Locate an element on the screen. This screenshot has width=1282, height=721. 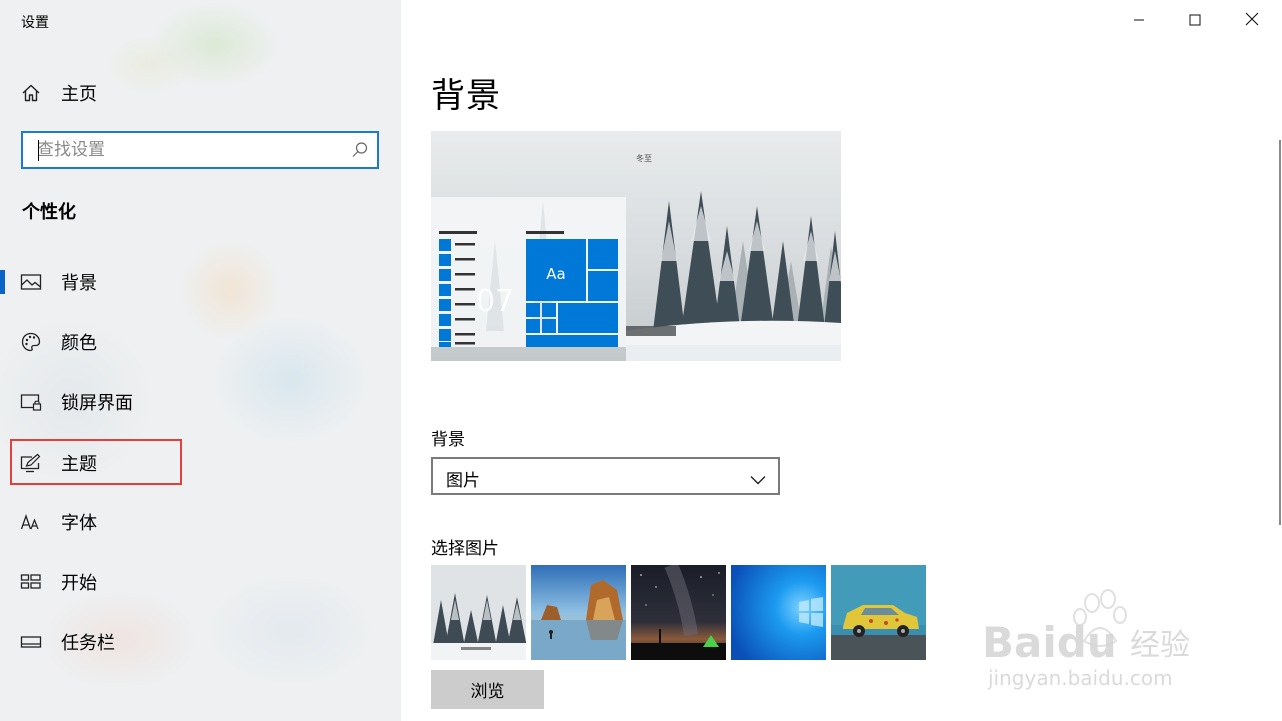
thumbnail-night-sky-tent is located at coordinates (678, 612).